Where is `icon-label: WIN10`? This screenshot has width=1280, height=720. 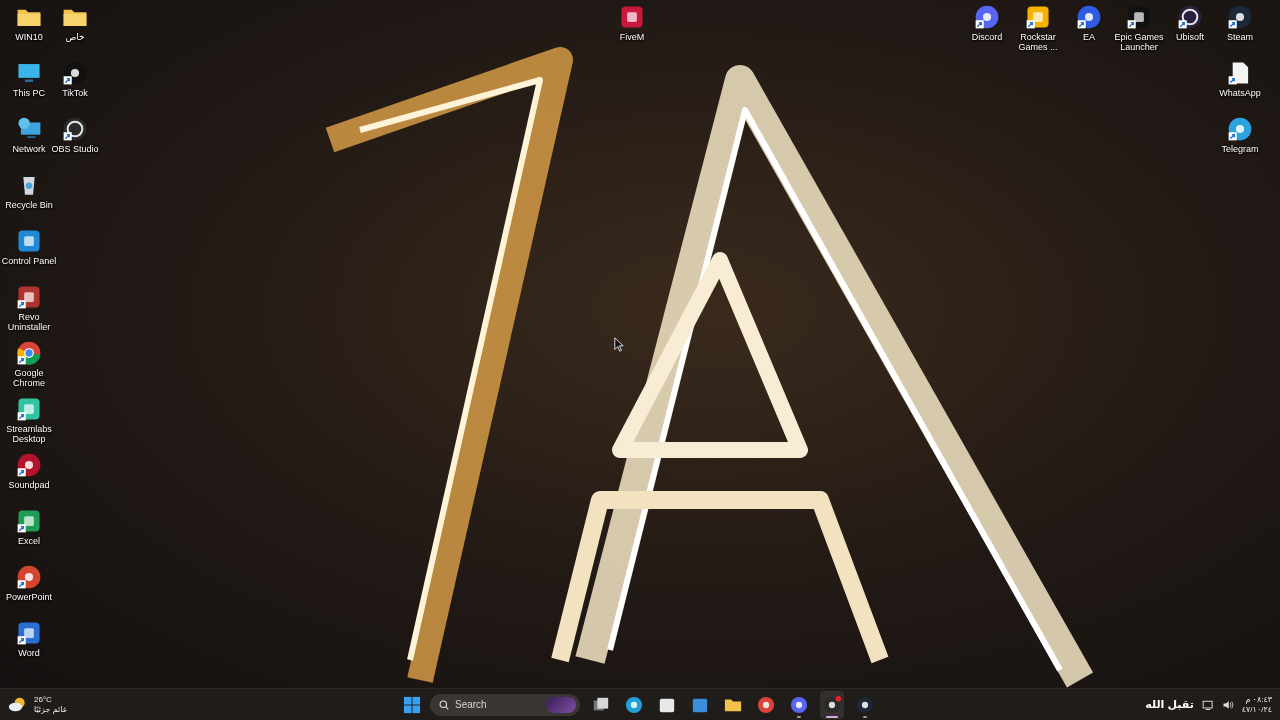
icon-label: WIN10 is located at coordinates (29, 37).